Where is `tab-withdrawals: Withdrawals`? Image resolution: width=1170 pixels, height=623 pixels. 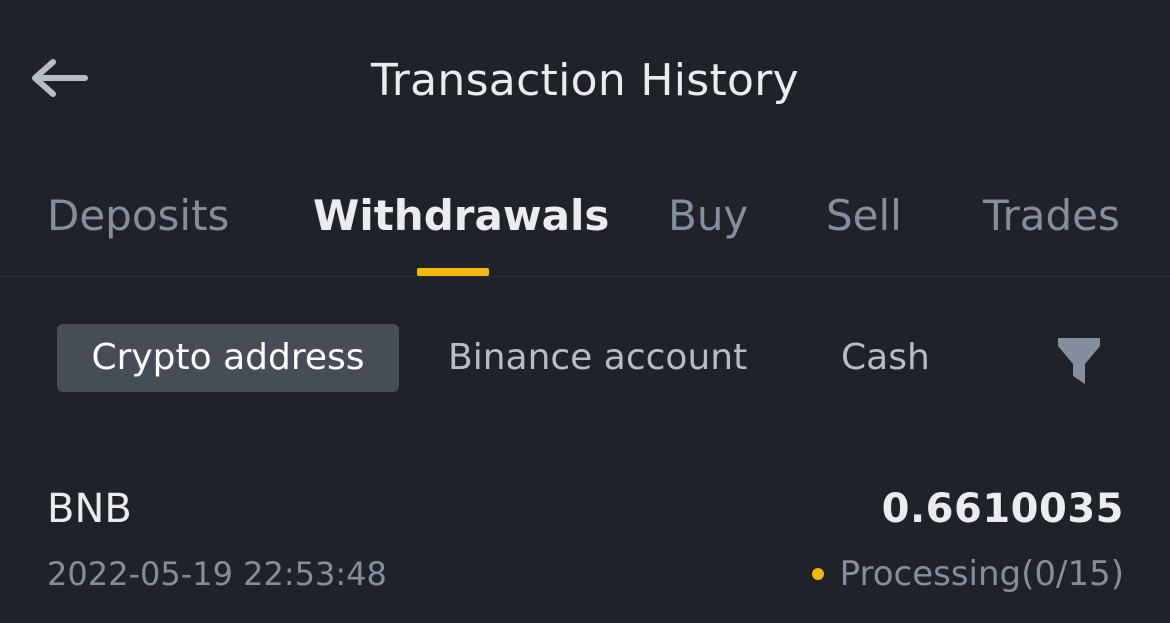
tab-withdrawals: Withdrawals is located at coordinates (461, 216).